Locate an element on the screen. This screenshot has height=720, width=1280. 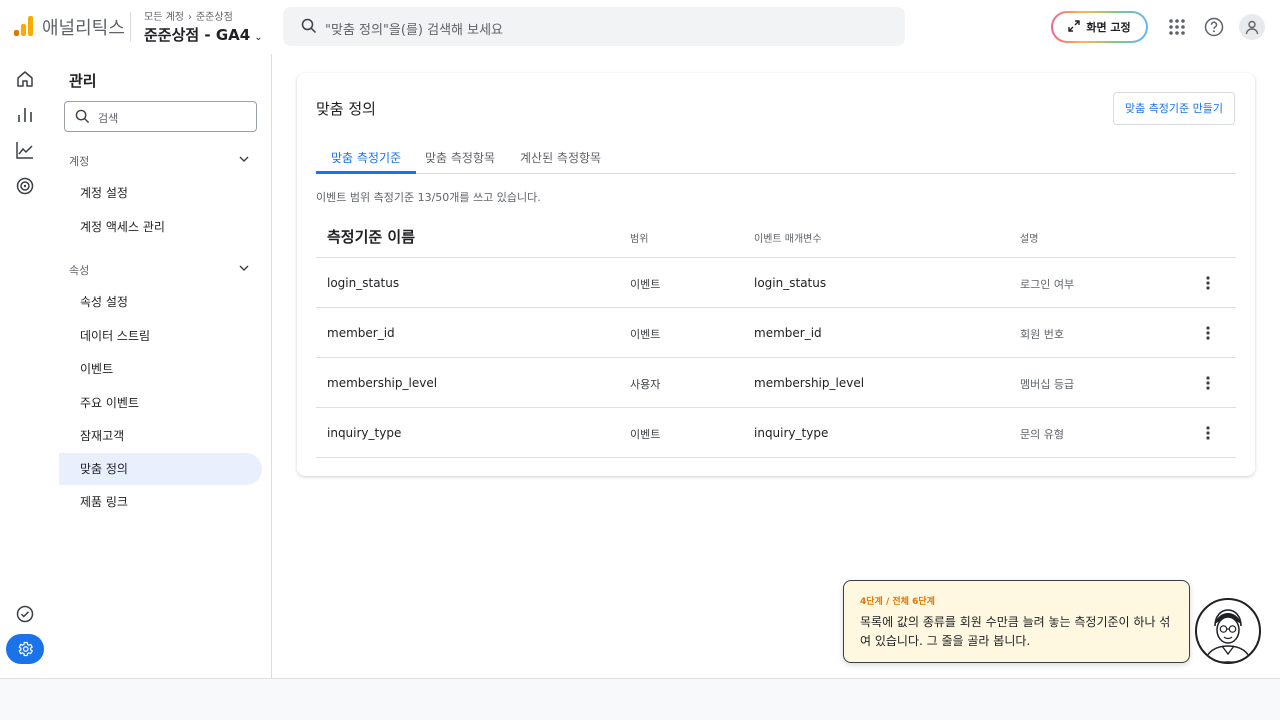
cell-name: member_id is located at coordinates (361, 333).